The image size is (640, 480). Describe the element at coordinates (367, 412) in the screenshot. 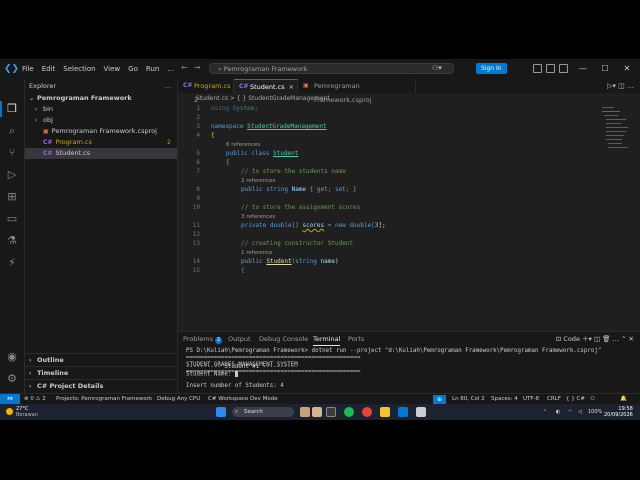

I see `chrome-icon` at that location.